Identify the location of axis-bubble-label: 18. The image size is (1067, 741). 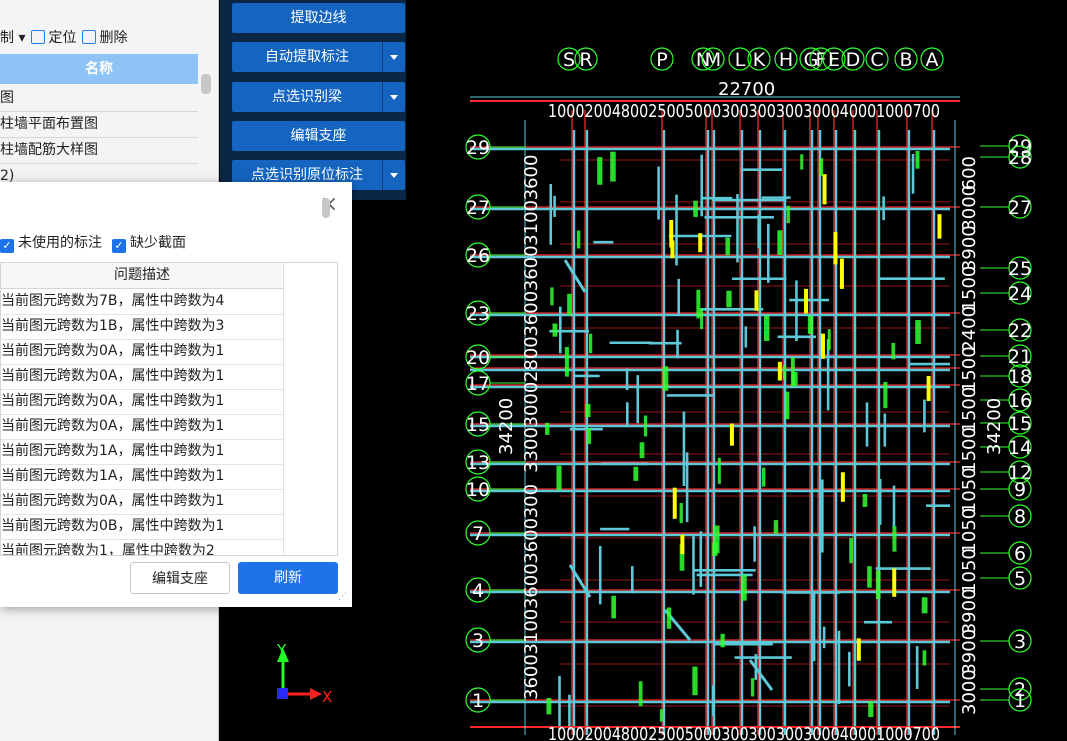
(1020, 377).